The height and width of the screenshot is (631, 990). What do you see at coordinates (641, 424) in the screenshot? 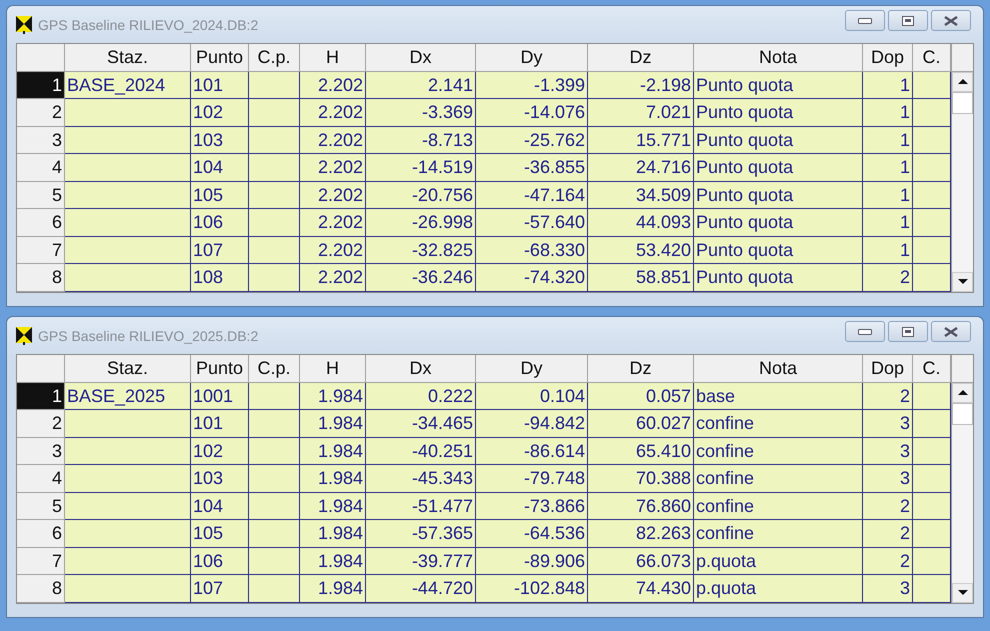
I see `table-cell: 60.027` at bounding box center [641, 424].